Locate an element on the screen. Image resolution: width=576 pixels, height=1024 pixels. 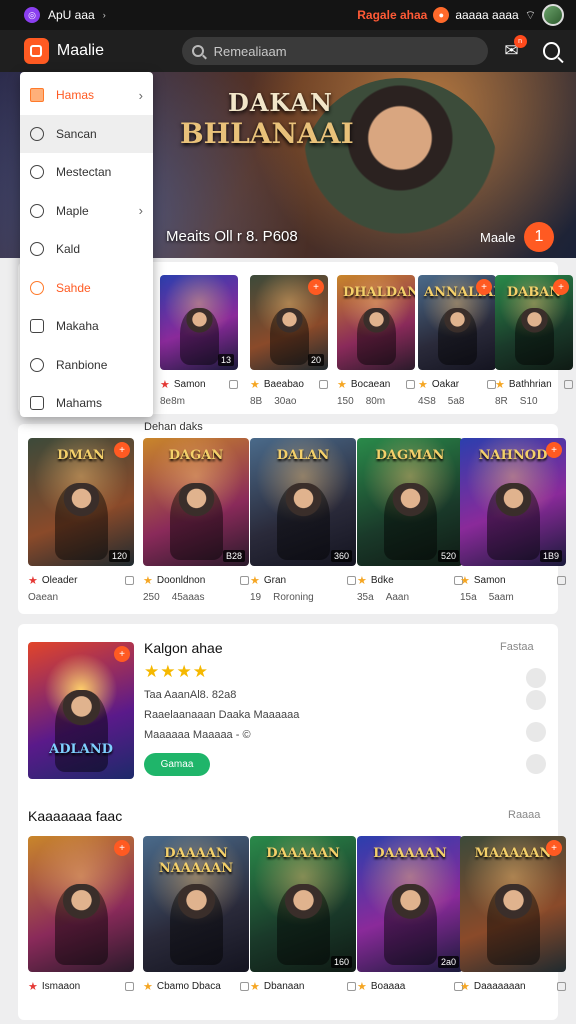
tile-stats-row: 250 45aaas is located at coordinates (174, 597).